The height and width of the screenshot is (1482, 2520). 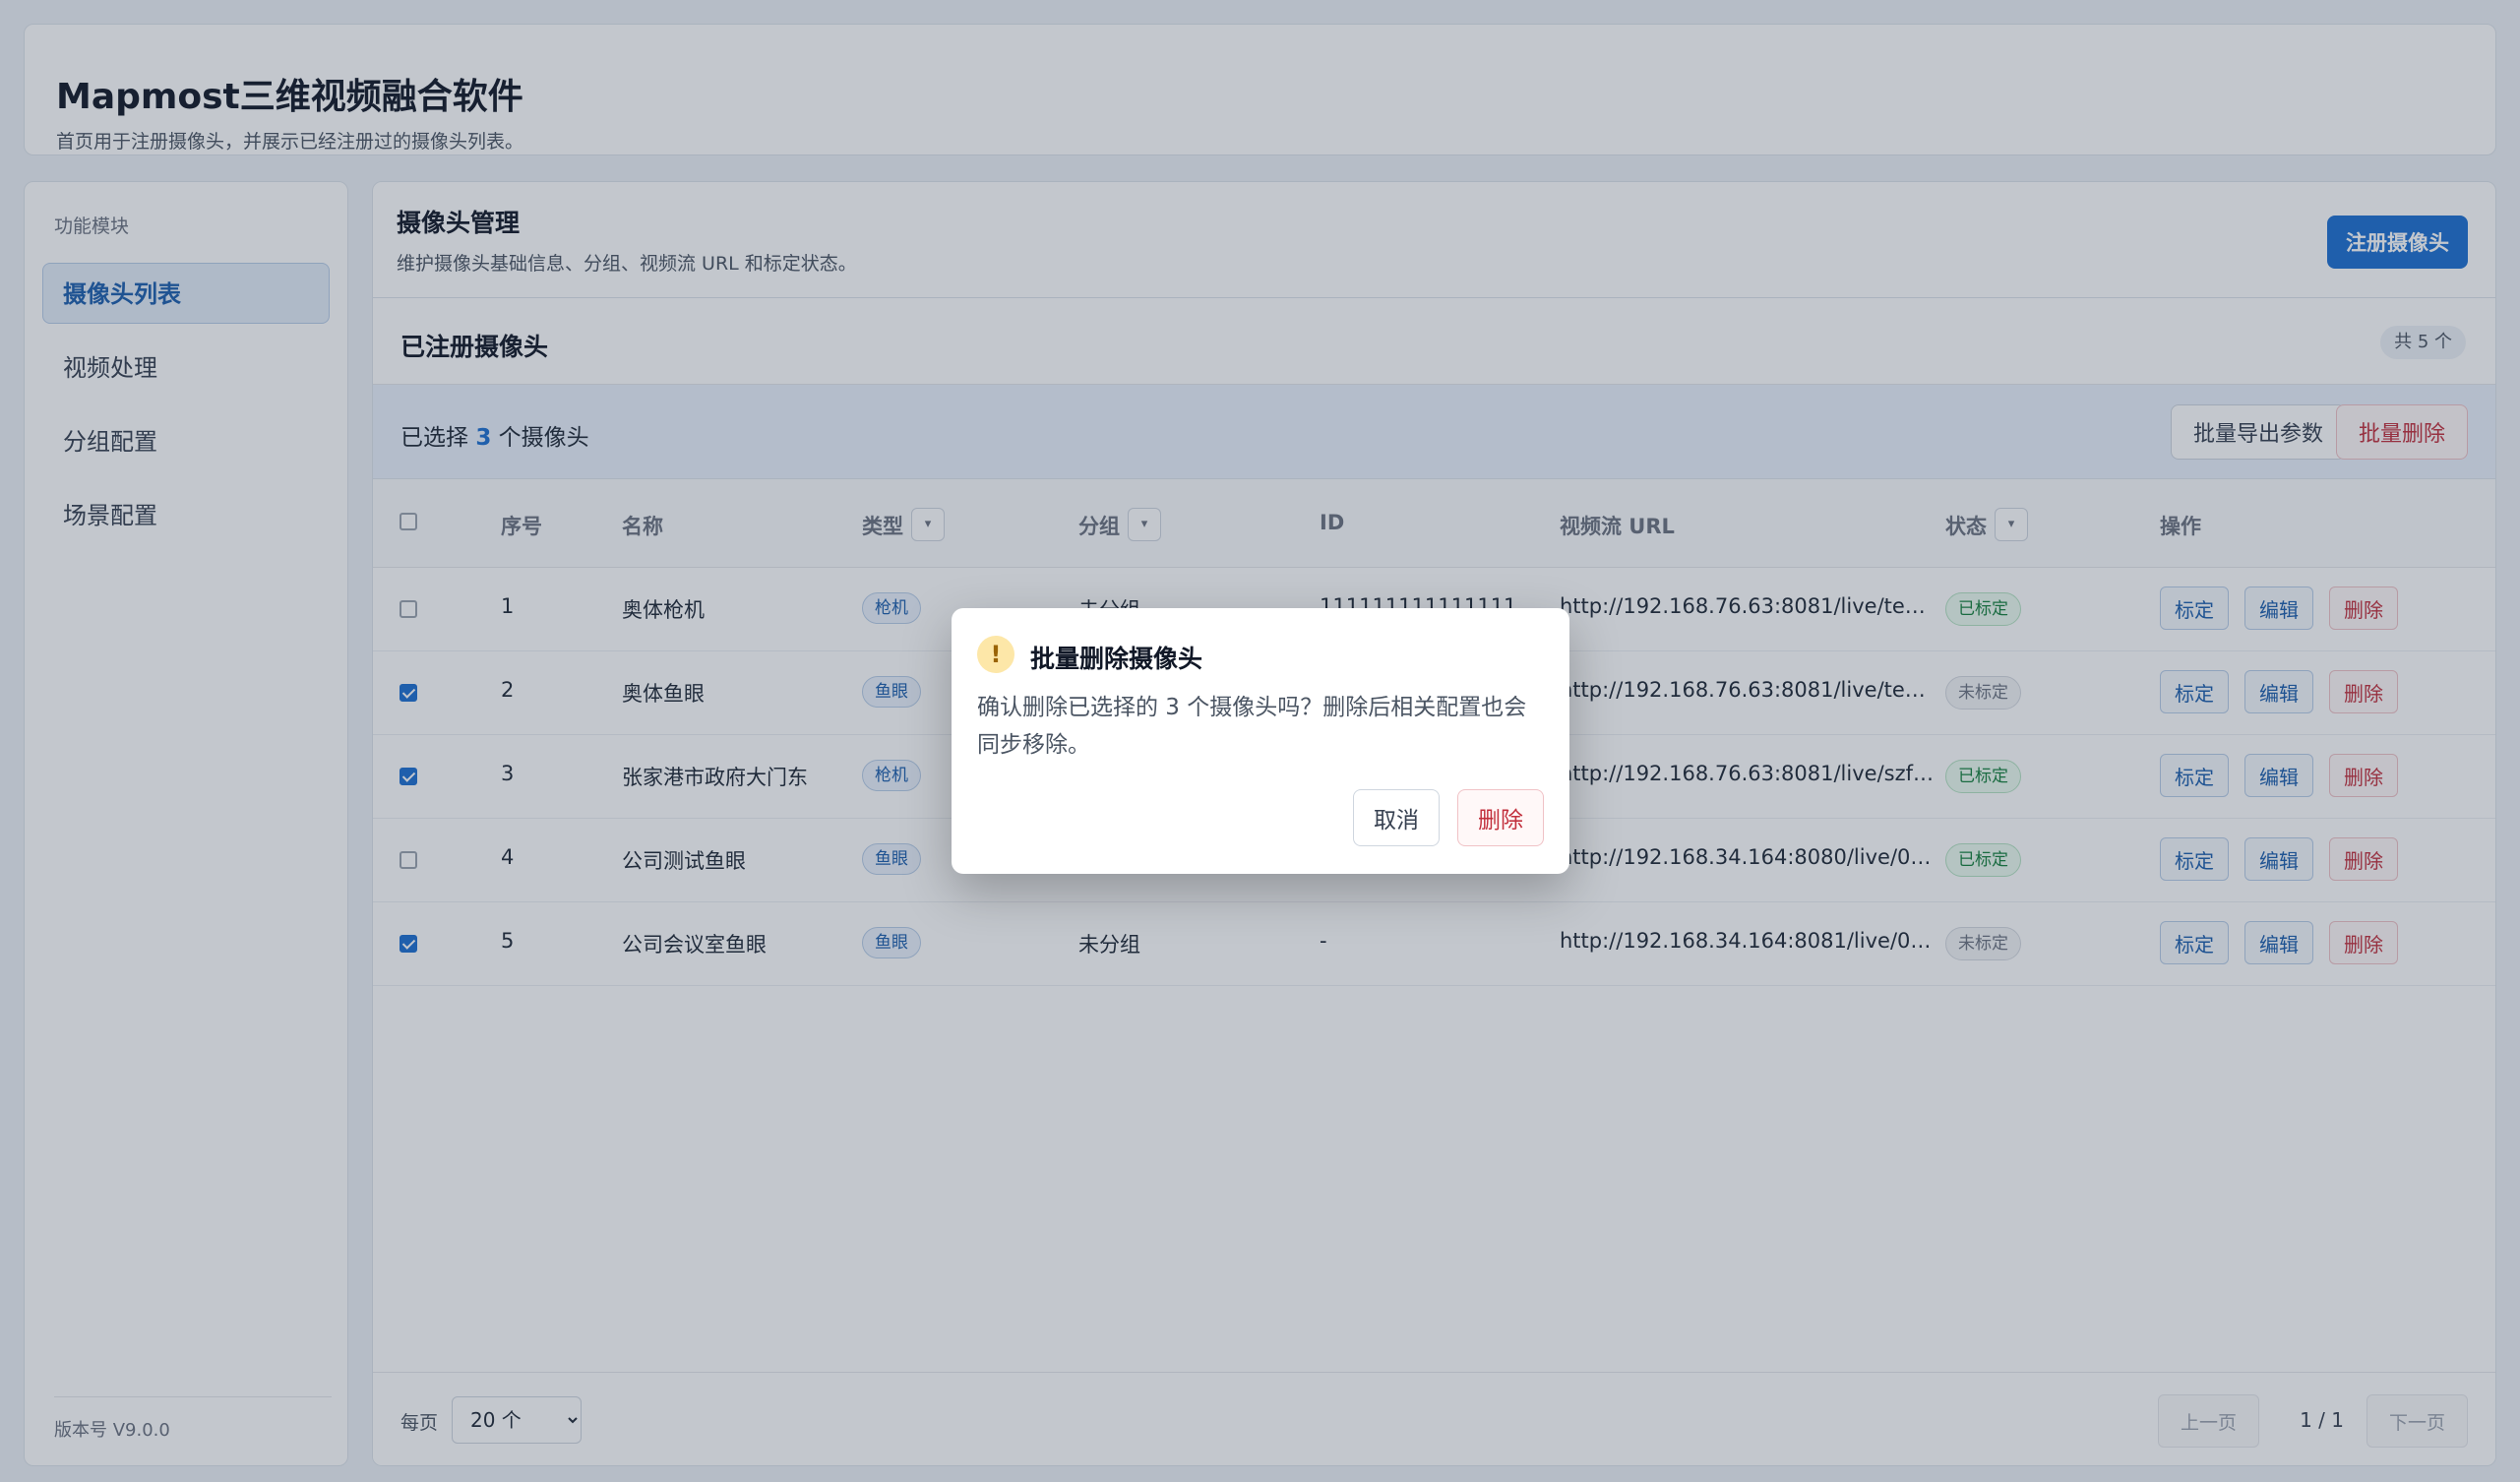 I want to click on dialog-message: 确认删除已选择的 3 个摄像头吗？删除后相关配置也会同步移除。, so click(x=1252, y=726).